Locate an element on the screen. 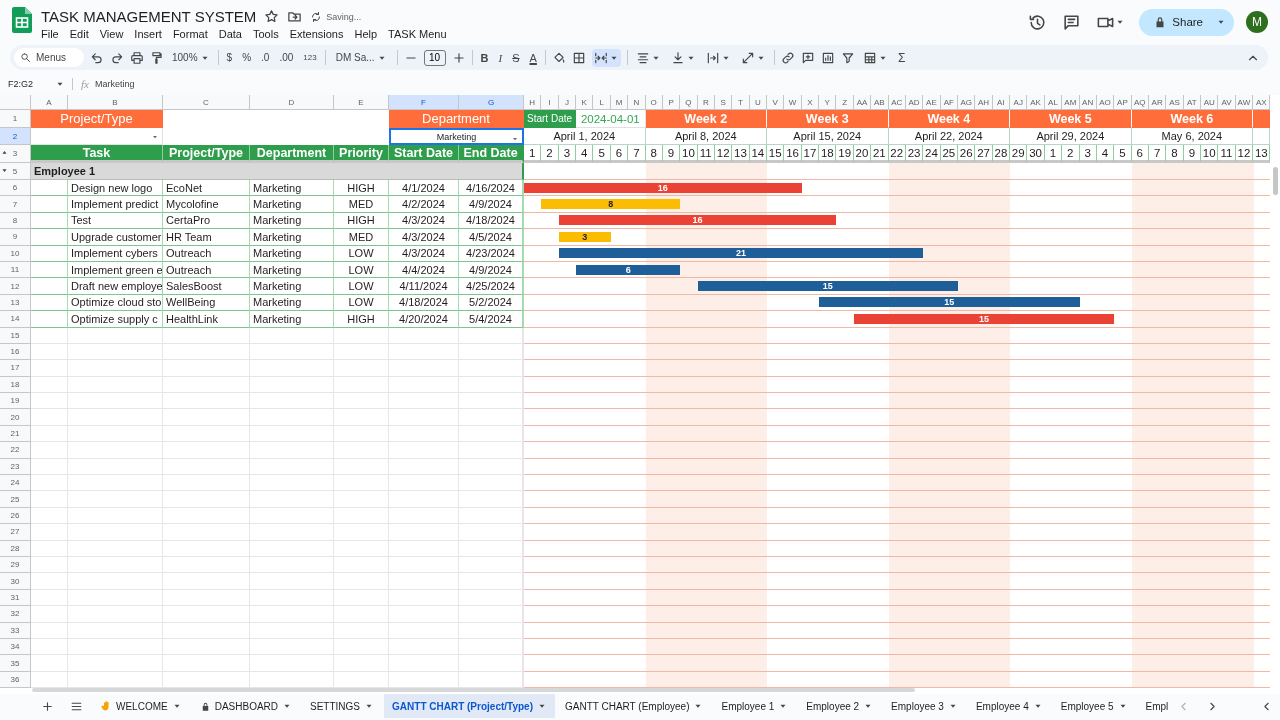 Image resolution: width=1280 pixels, height=720 pixels. column-header: I is located at coordinates (550, 102).